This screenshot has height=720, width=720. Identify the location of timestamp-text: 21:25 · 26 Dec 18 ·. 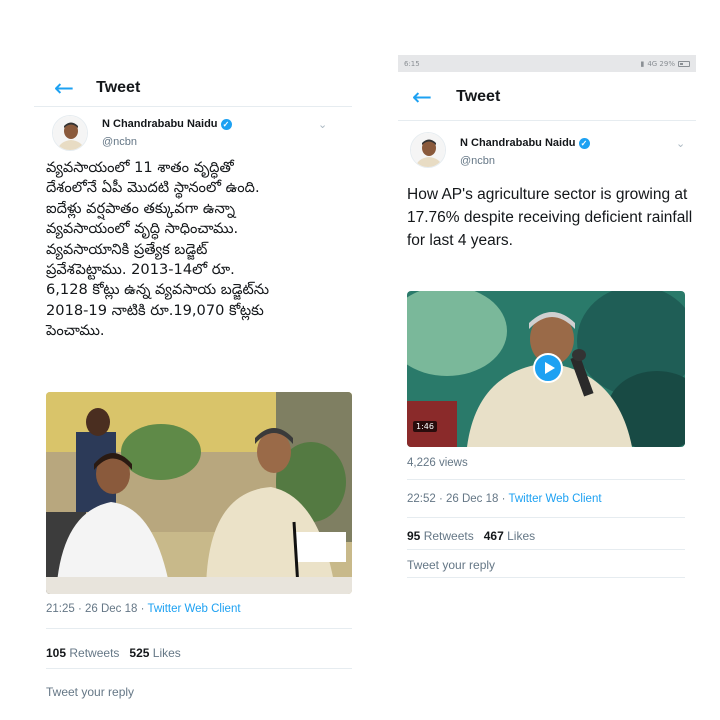
(97, 609).